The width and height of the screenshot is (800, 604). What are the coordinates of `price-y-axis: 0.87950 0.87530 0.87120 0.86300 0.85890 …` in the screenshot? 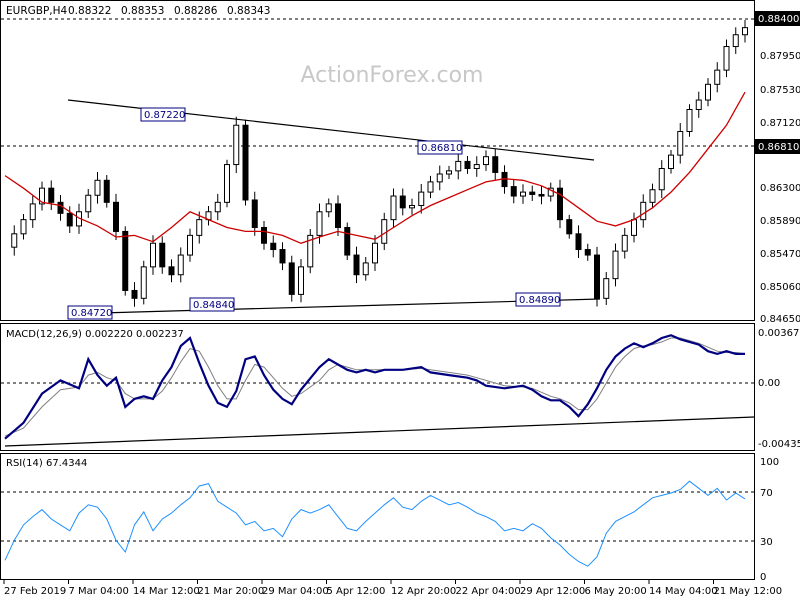 It's located at (780, 188).